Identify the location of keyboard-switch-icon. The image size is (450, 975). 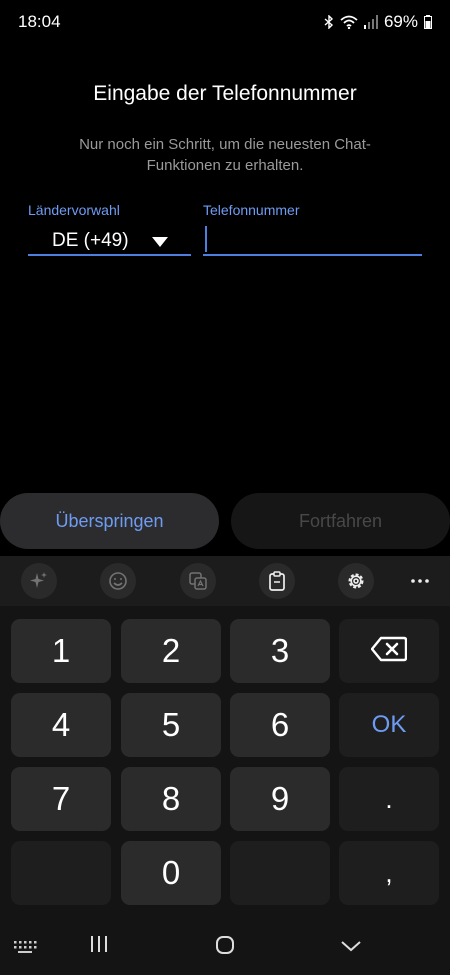
(25, 947).